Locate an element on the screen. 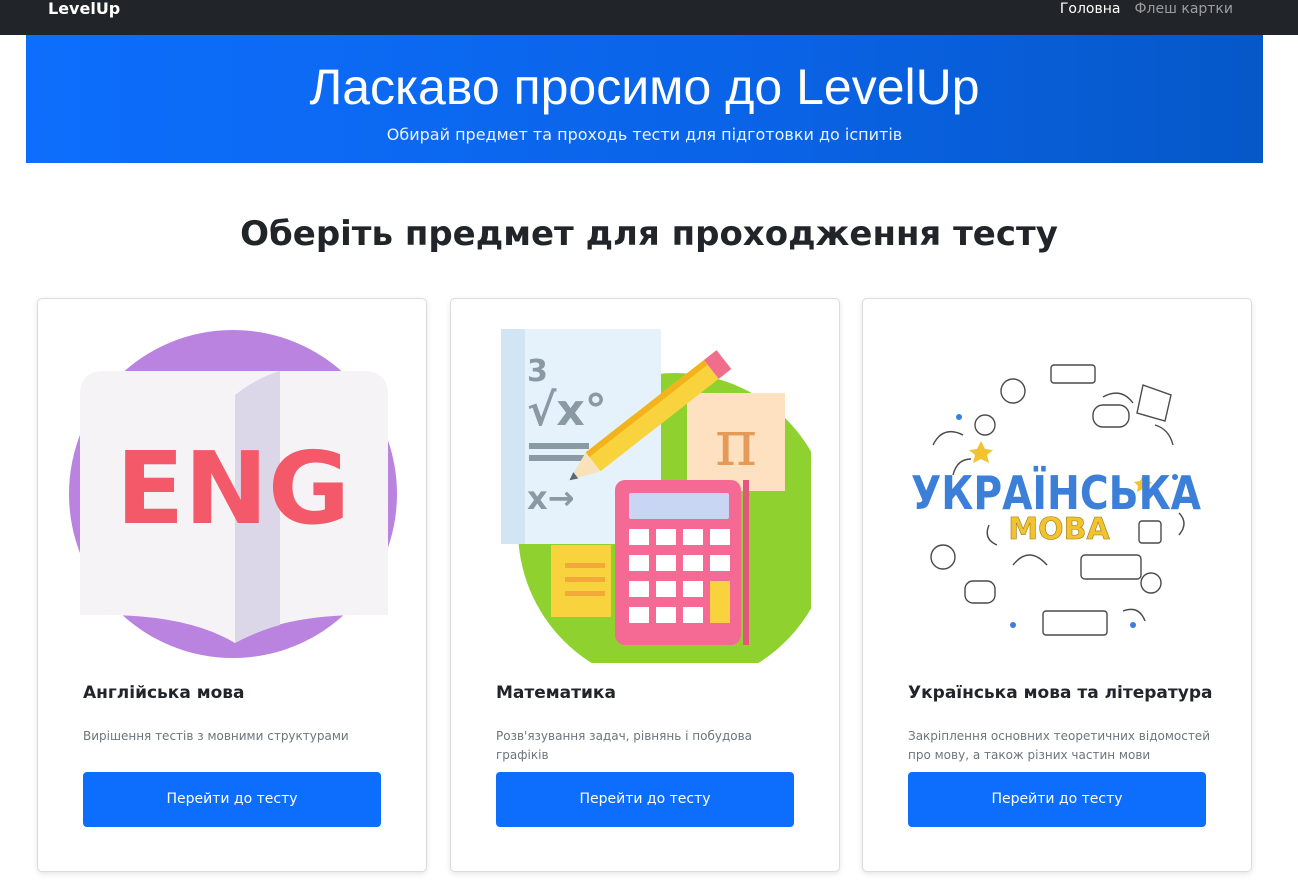 The width and height of the screenshot is (1298, 880). card-title: Українська мова та література is located at coordinates (1060, 693).